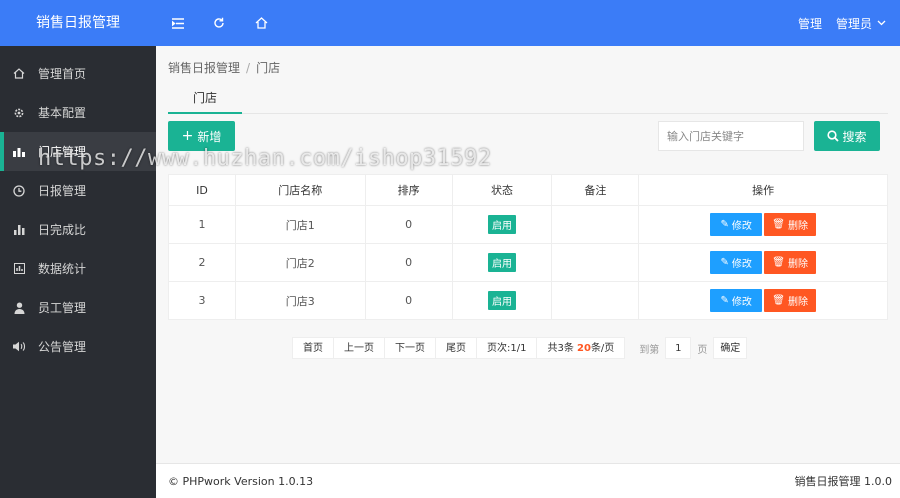  What do you see at coordinates (62, 308) in the screenshot?
I see `sidebar-item-label: 员工管理` at bounding box center [62, 308].